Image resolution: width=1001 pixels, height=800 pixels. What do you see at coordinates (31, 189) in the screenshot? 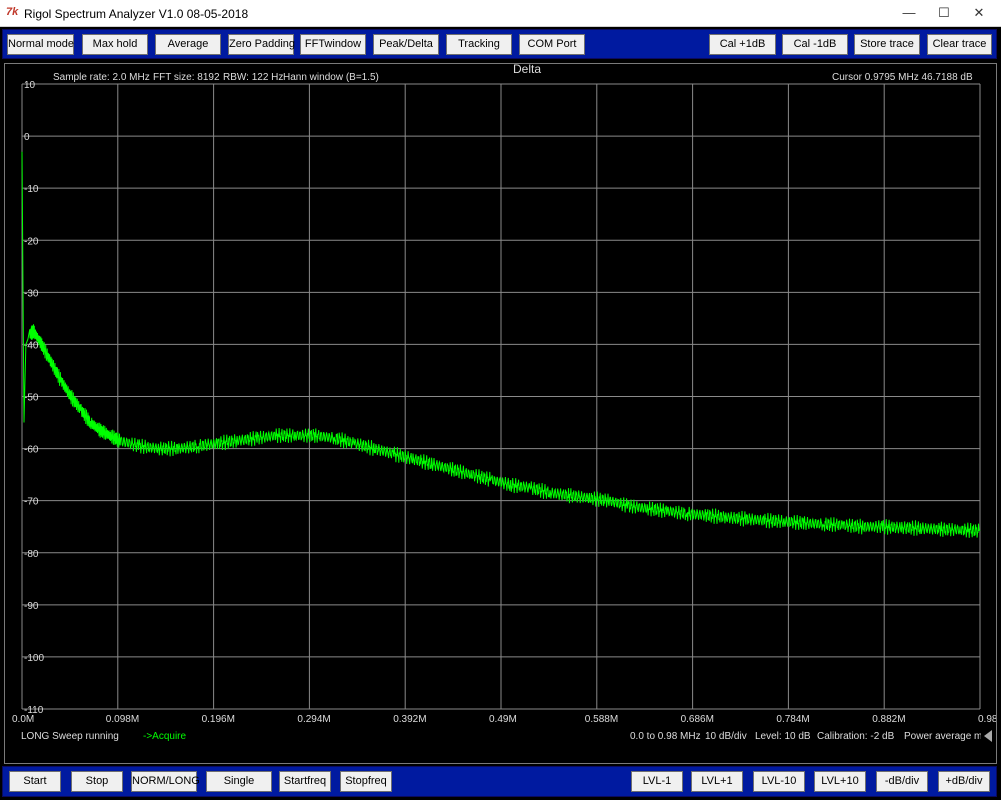
I see `y-tick-label: -10` at bounding box center [31, 189].